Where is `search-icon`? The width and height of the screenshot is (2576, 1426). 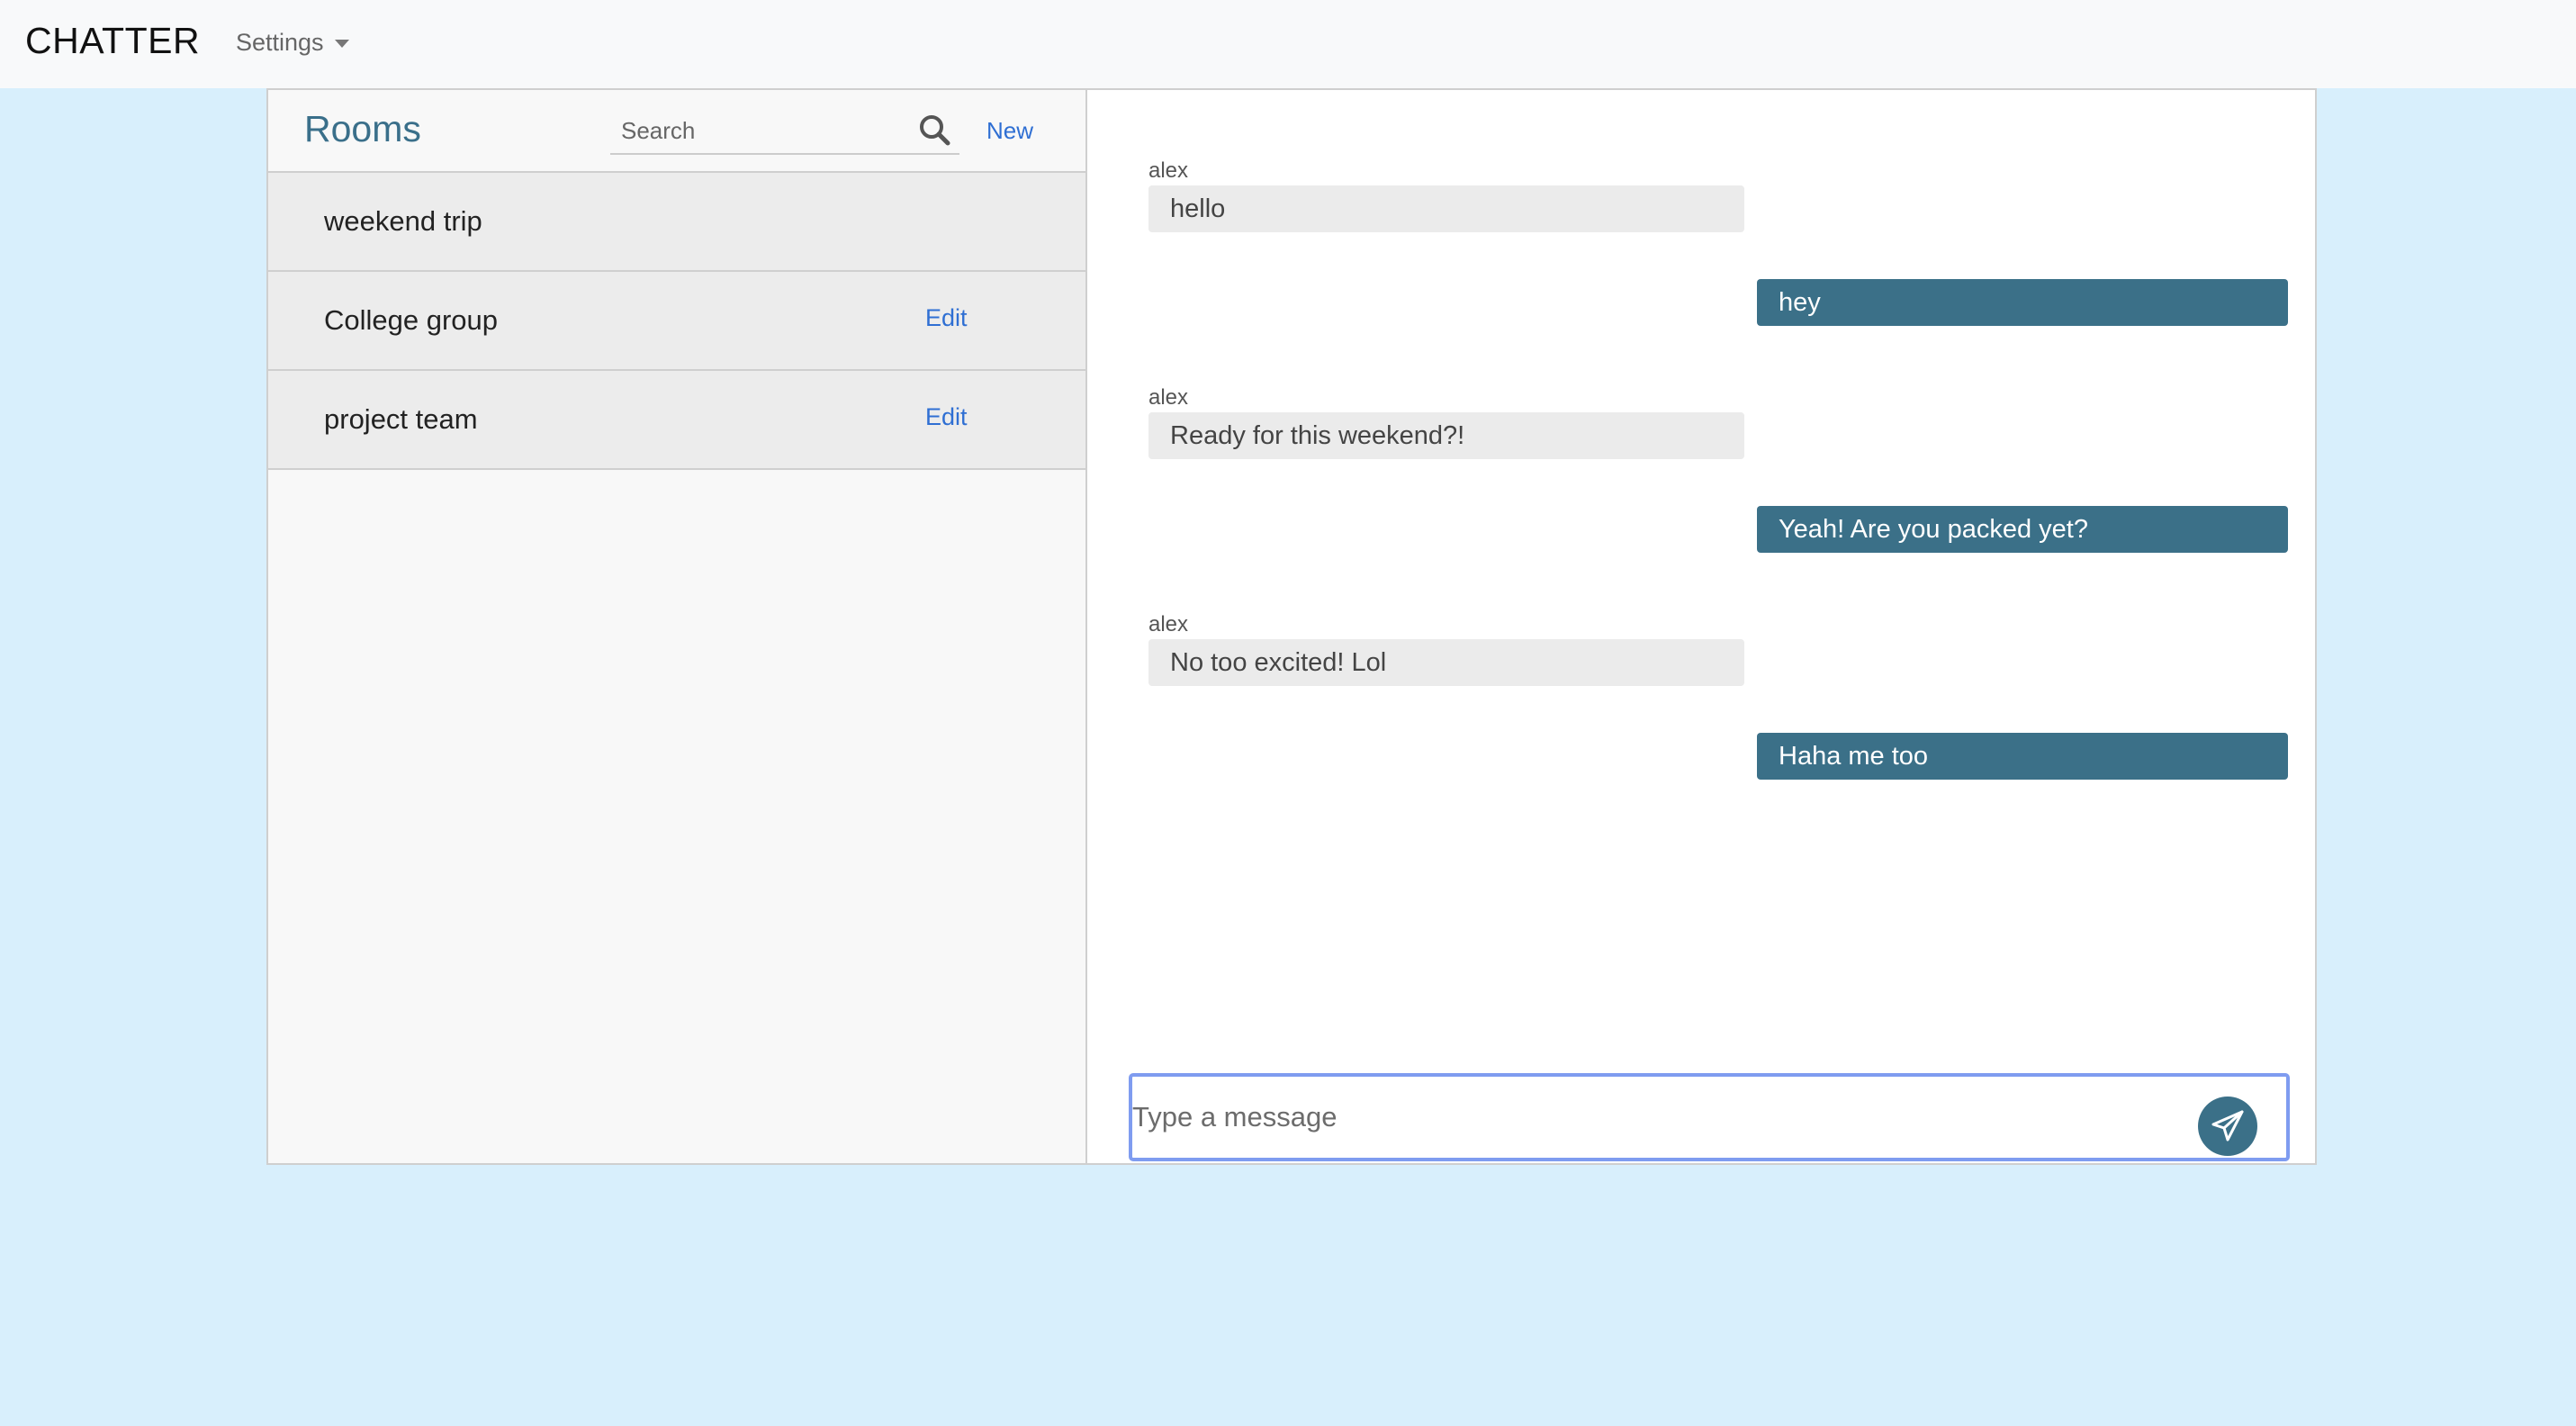 search-icon is located at coordinates (934, 130).